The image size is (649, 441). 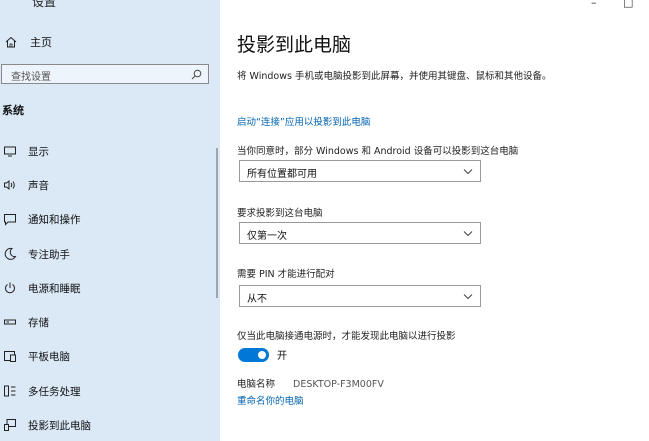 What do you see at coordinates (49, 254) in the screenshot?
I see `sidebar-item-label: 专注助手` at bounding box center [49, 254].